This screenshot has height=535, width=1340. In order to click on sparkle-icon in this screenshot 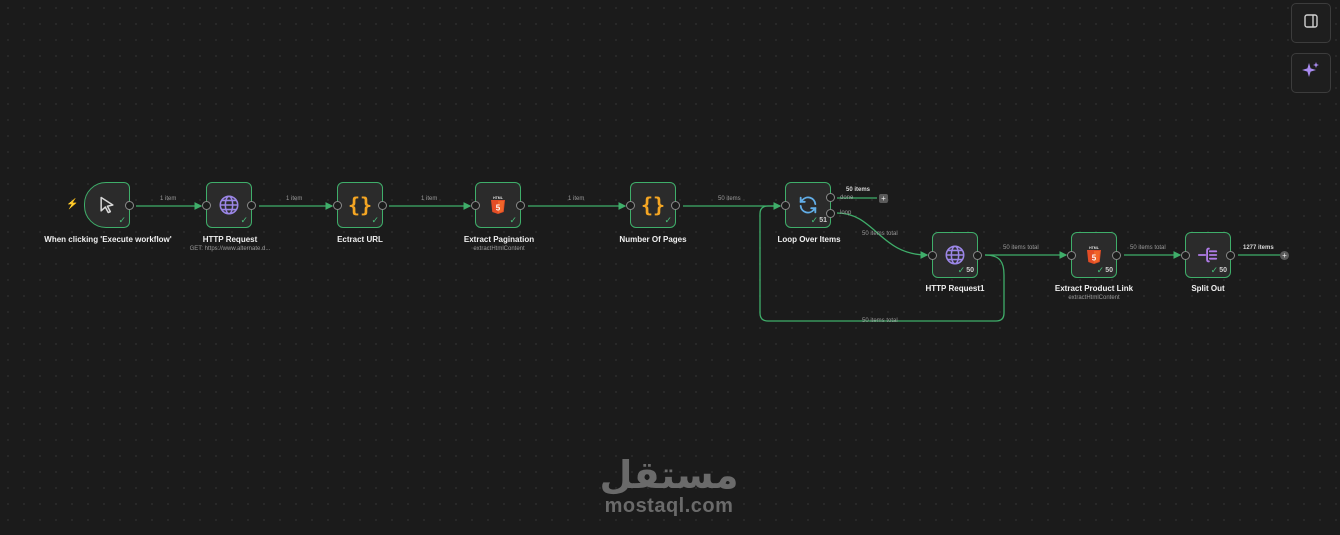, I will do `click(1311, 73)`.